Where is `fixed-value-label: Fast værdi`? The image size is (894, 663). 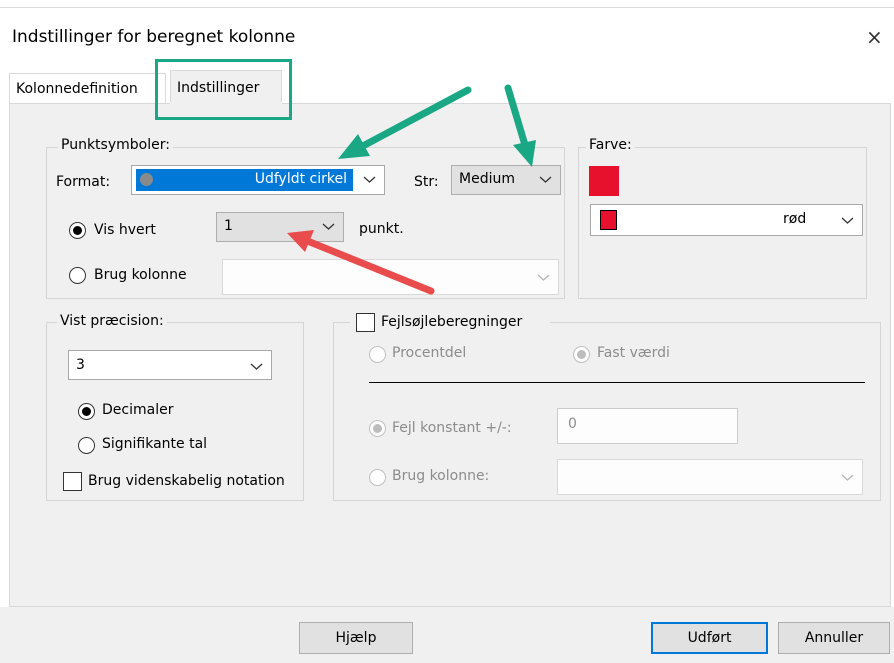 fixed-value-label: Fast værdi is located at coordinates (633, 353).